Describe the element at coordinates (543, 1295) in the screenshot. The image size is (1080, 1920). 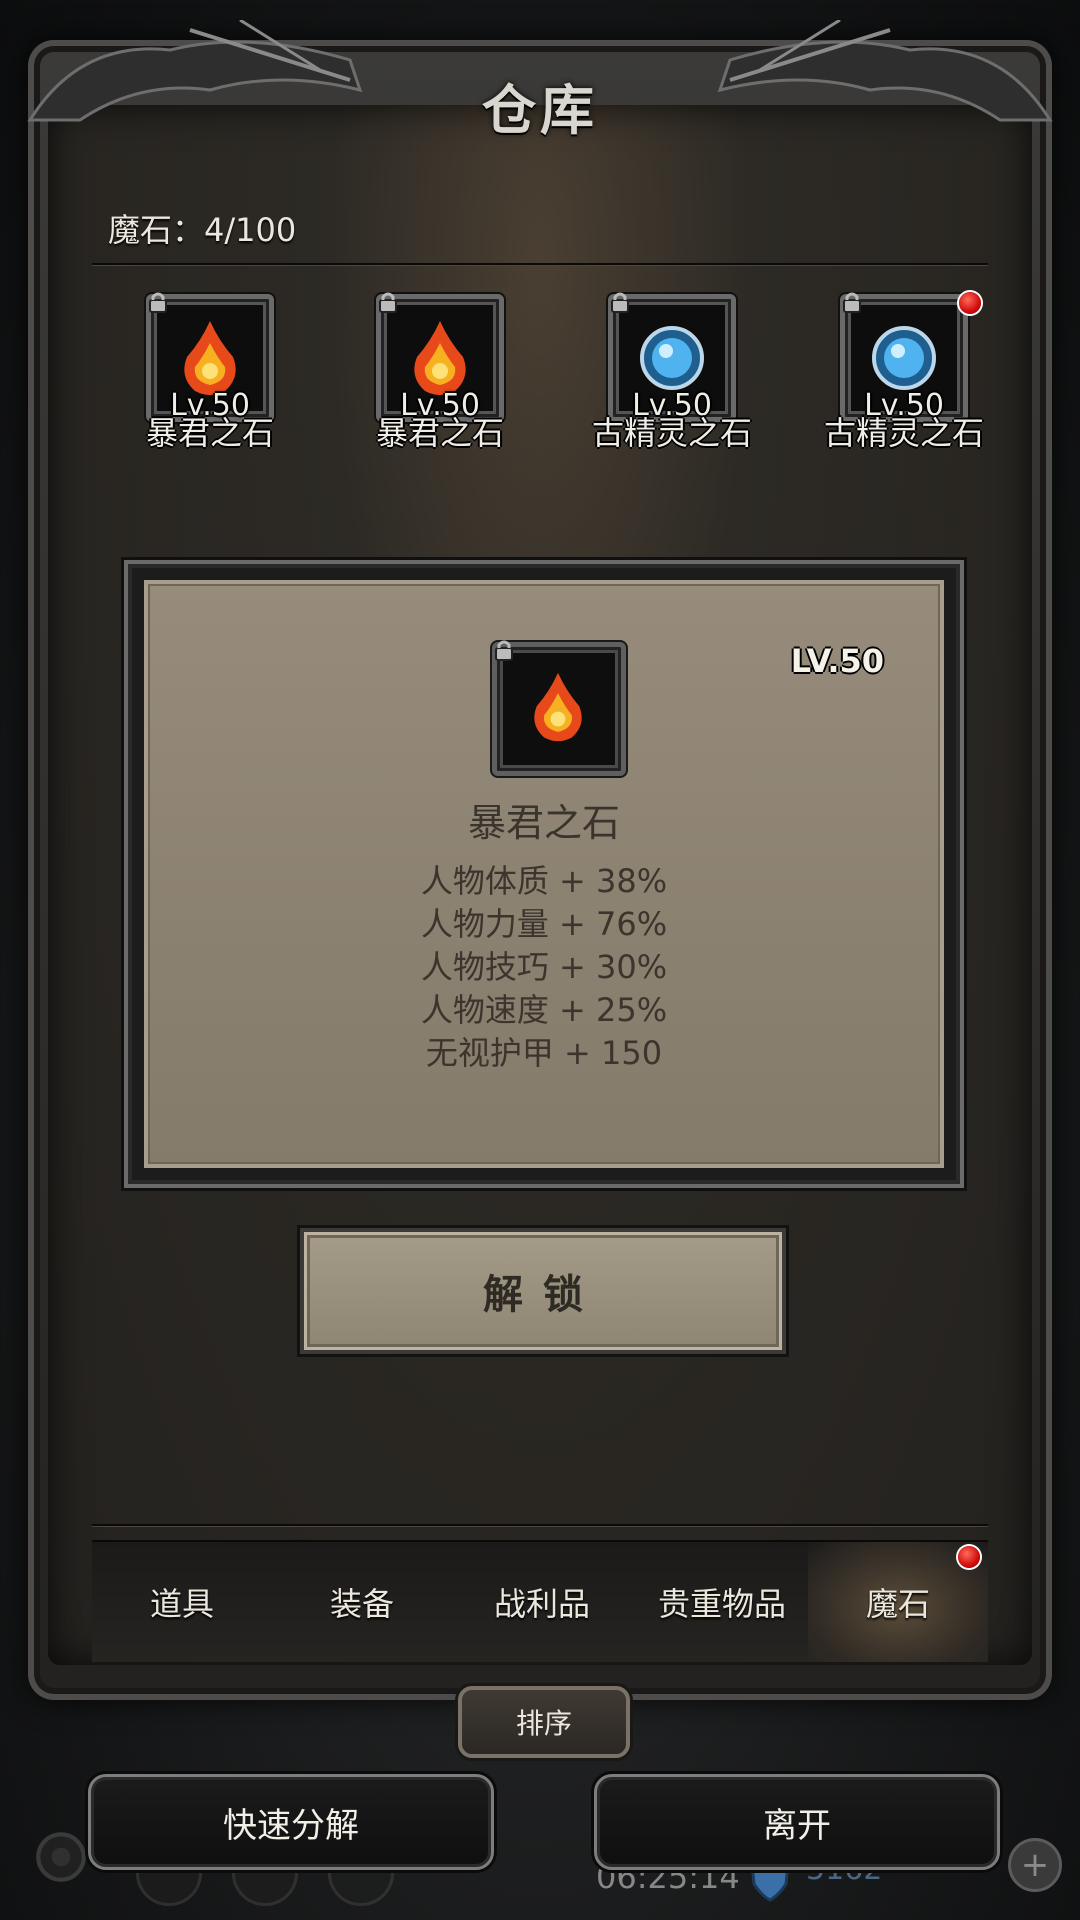
I see `unlock-label: 解锁` at that location.